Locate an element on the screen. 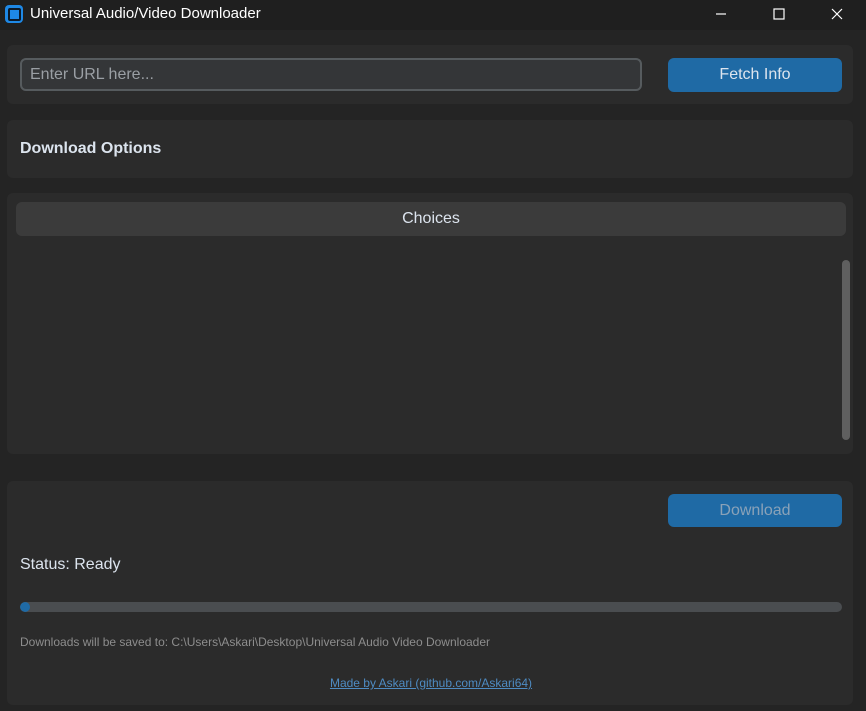 The height and width of the screenshot is (711, 866). minimize-button is located at coordinates (721, 14).